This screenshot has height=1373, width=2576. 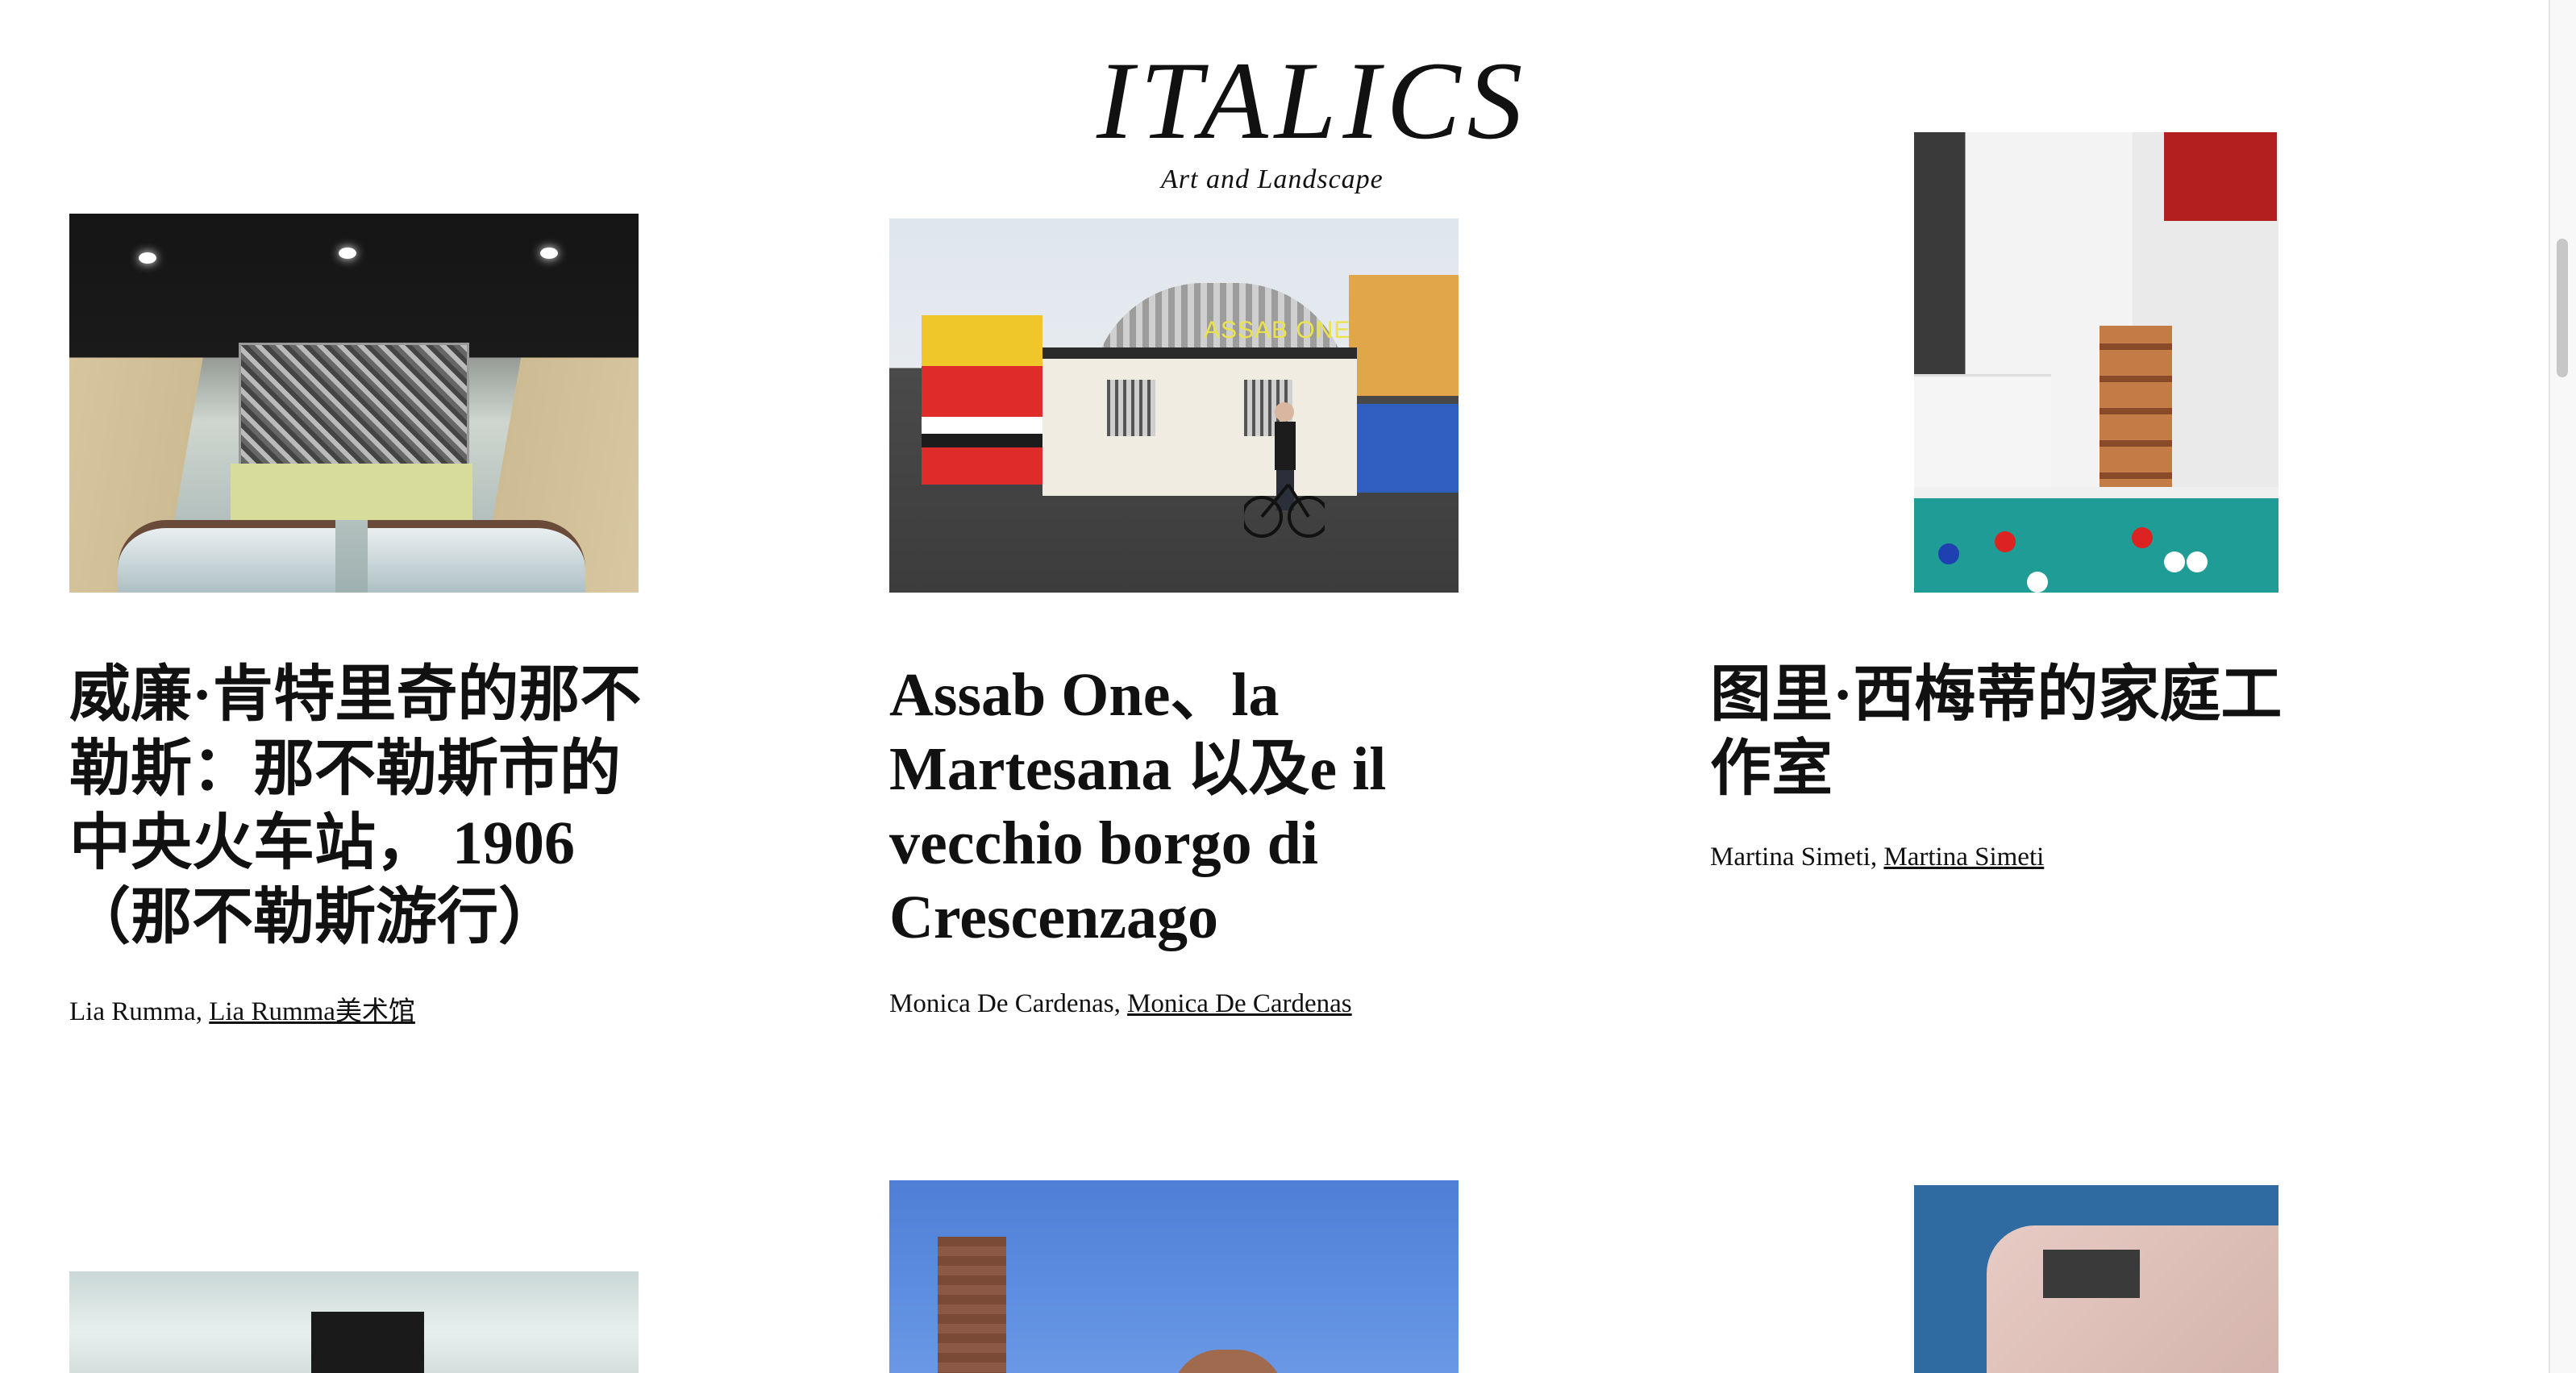 I want to click on article-credits: Lia Rumma, Lia Rumma美术馆, so click(x=359, y=1009).